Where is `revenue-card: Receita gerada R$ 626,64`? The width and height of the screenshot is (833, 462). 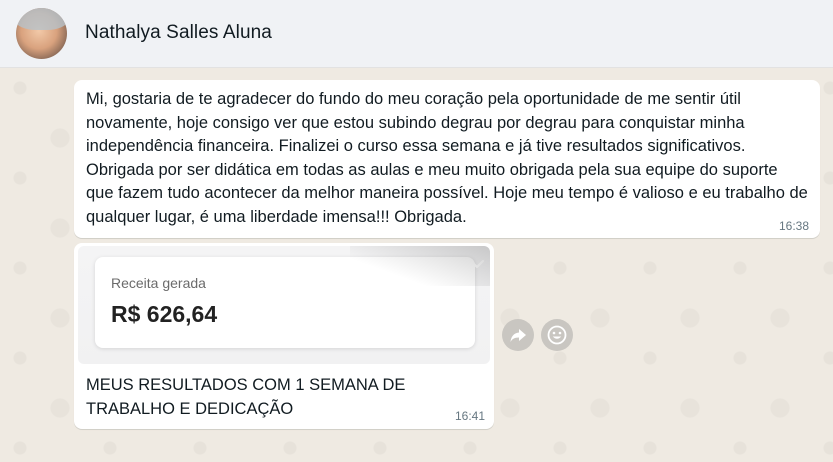
revenue-card: Receita gerada R$ 626,64 is located at coordinates (285, 302).